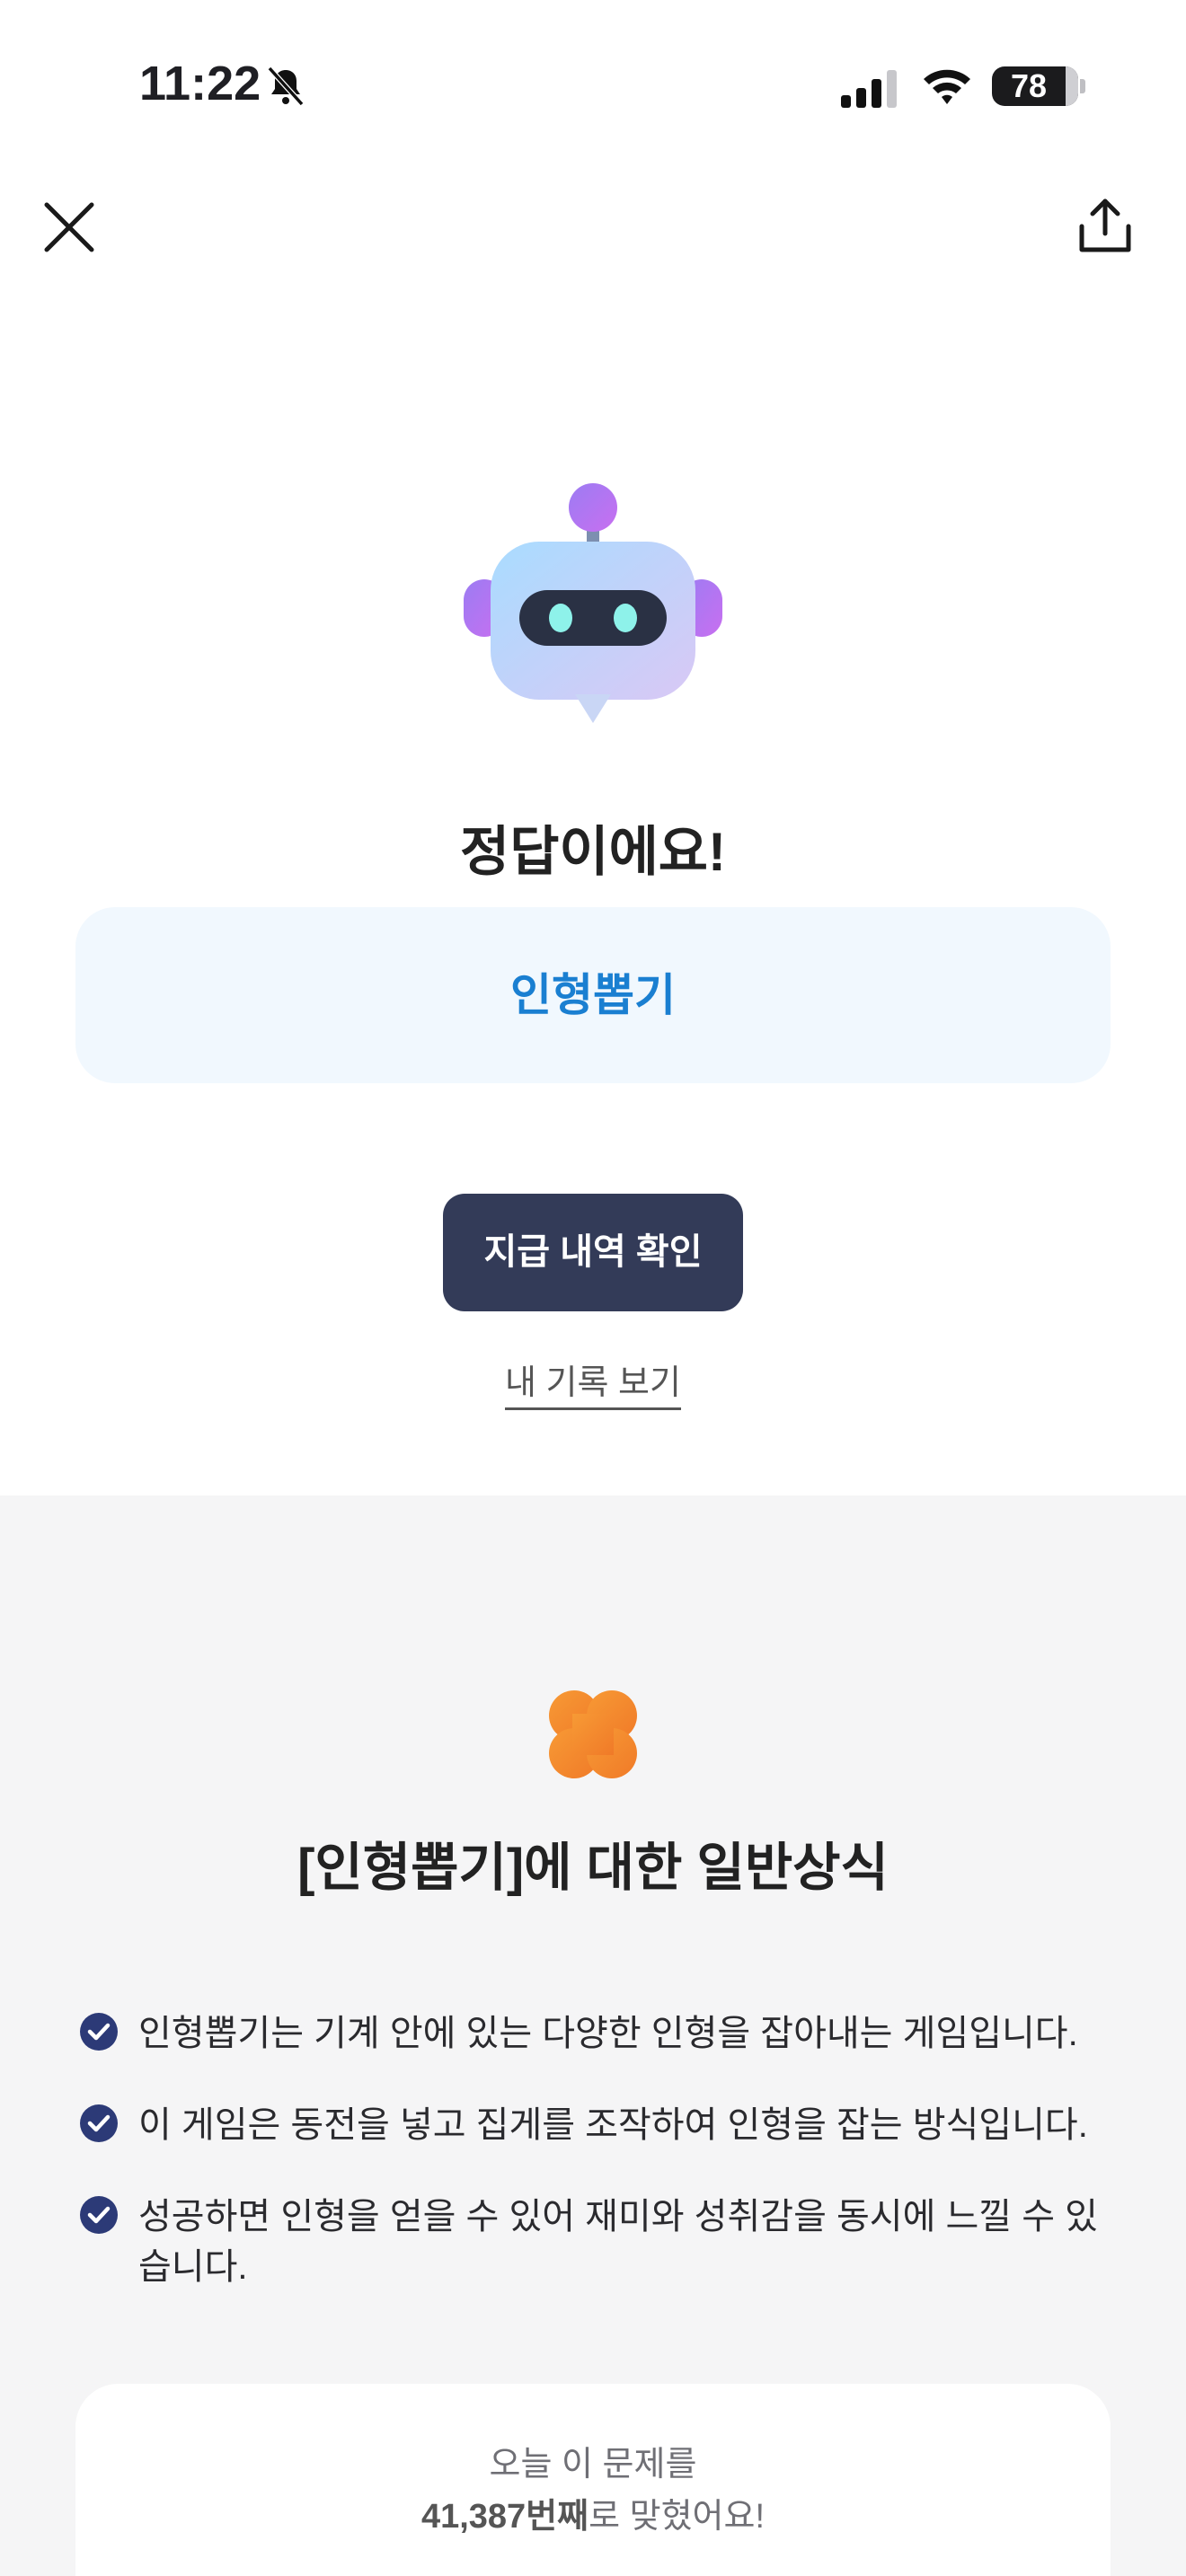 Image resolution: width=1186 pixels, height=2576 pixels. Describe the element at coordinates (677, 2517) in the screenshot. I see `stats-suffix: 로 맞혔어요!` at that location.